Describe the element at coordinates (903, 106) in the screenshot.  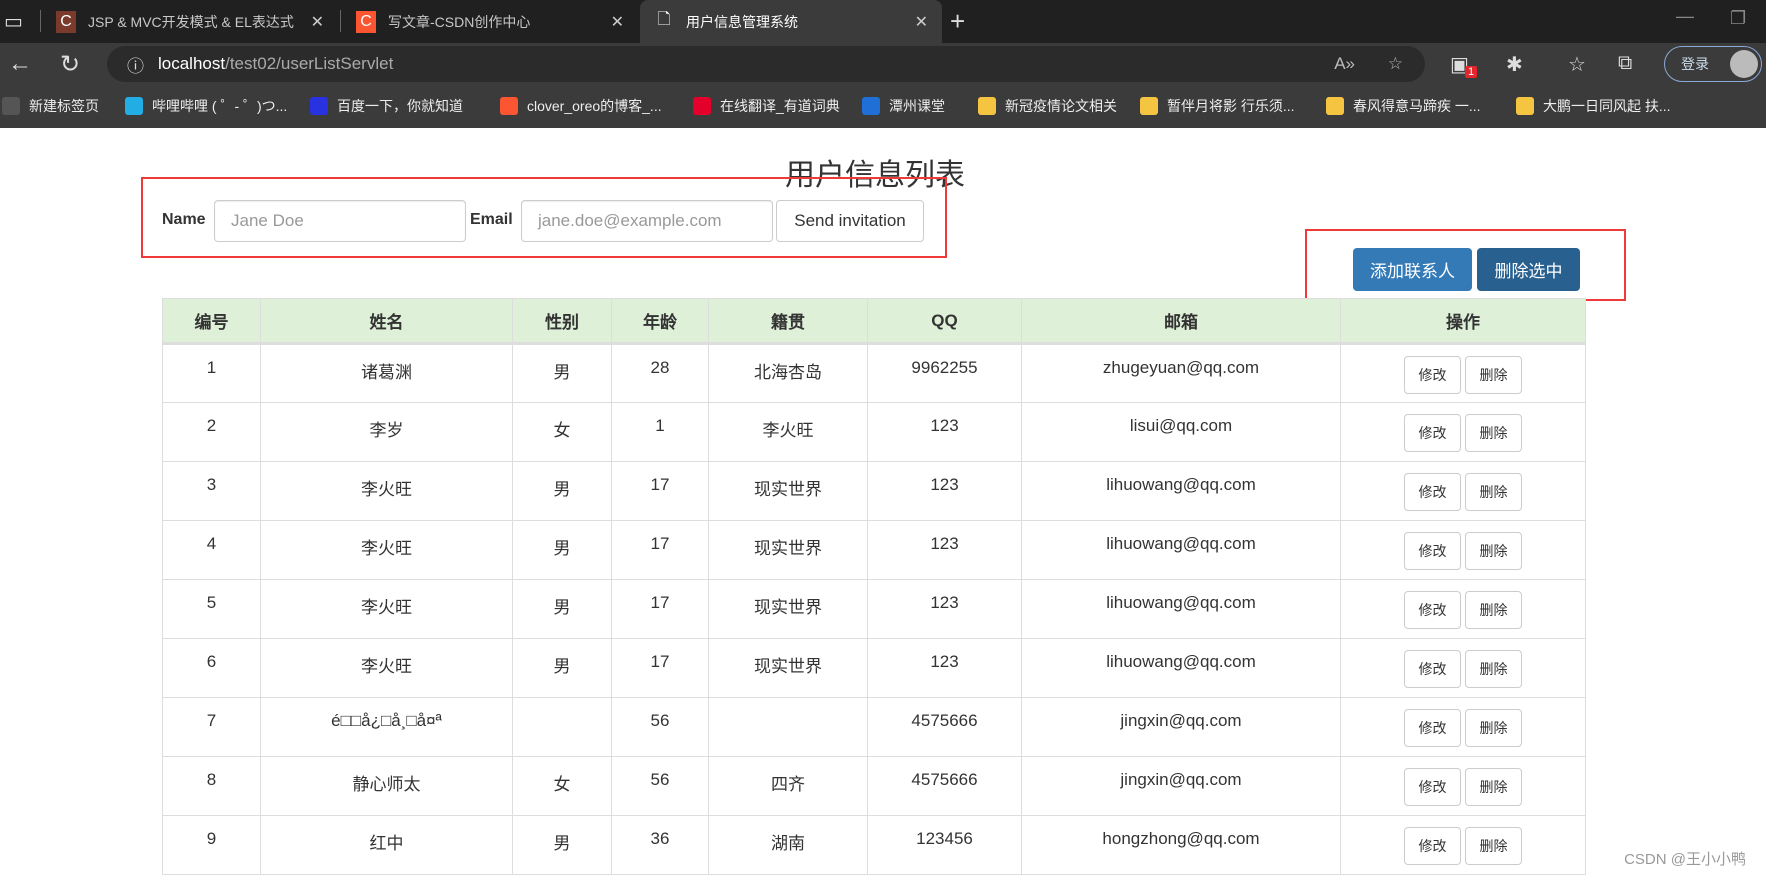
I see `bookmark-item: 潭州课堂` at that location.